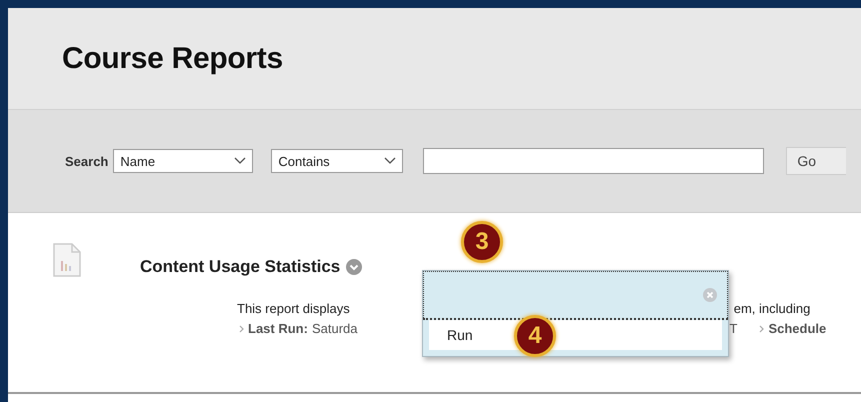 The width and height of the screenshot is (861, 402). I want to click on search-label: Search, so click(86, 161).